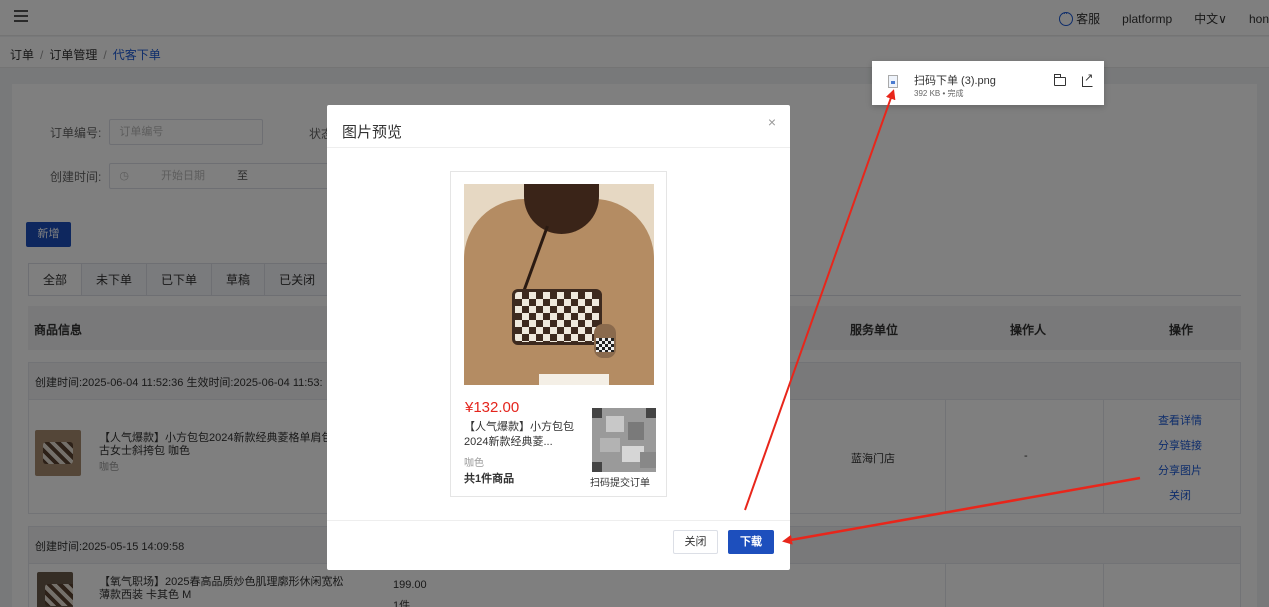 The width and height of the screenshot is (1269, 607). What do you see at coordinates (695, 542) in the screenshot?
I see `close-button: 关闭` at bounding box center [695, 542].